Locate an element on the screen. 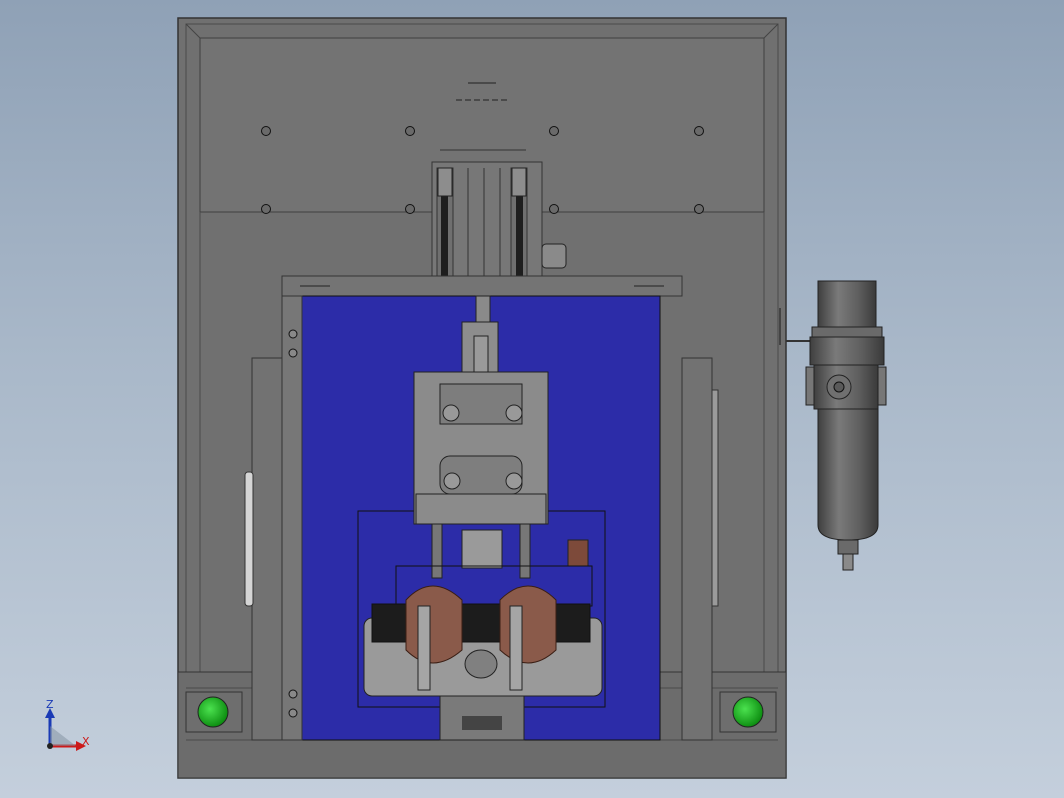 This screenshot has height=798, width=1064. axis-triad is located at coordinates (65, 729).